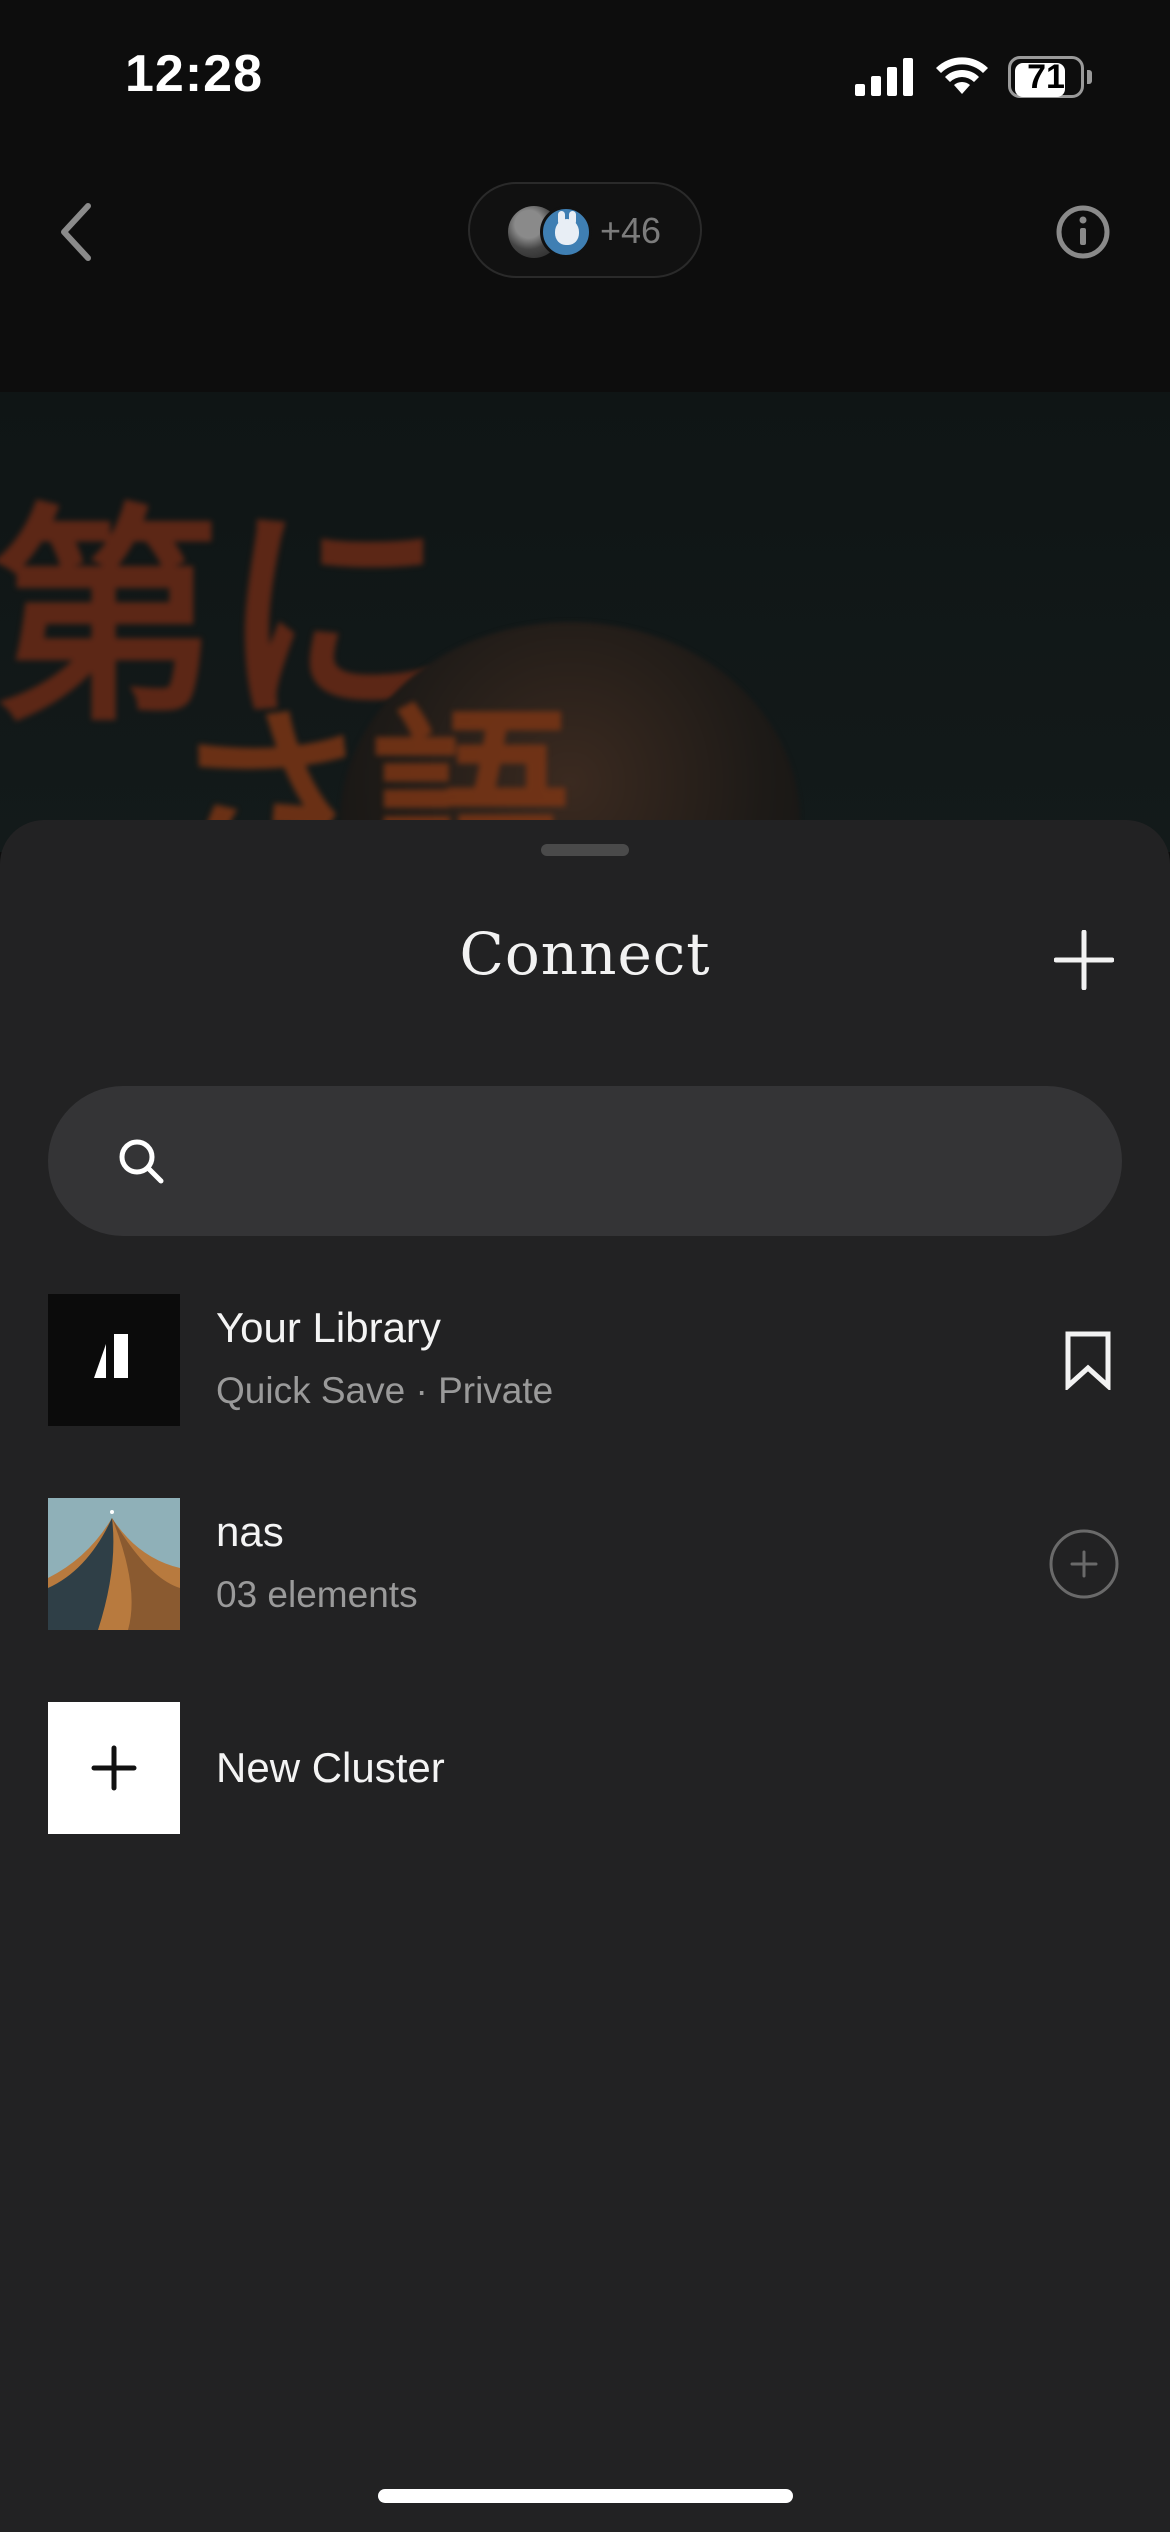 The height and width of the screenshot is (2532, 1170). Describe the element at coordinates (76, 232) in the screenshot. I see `back-button` at that location.